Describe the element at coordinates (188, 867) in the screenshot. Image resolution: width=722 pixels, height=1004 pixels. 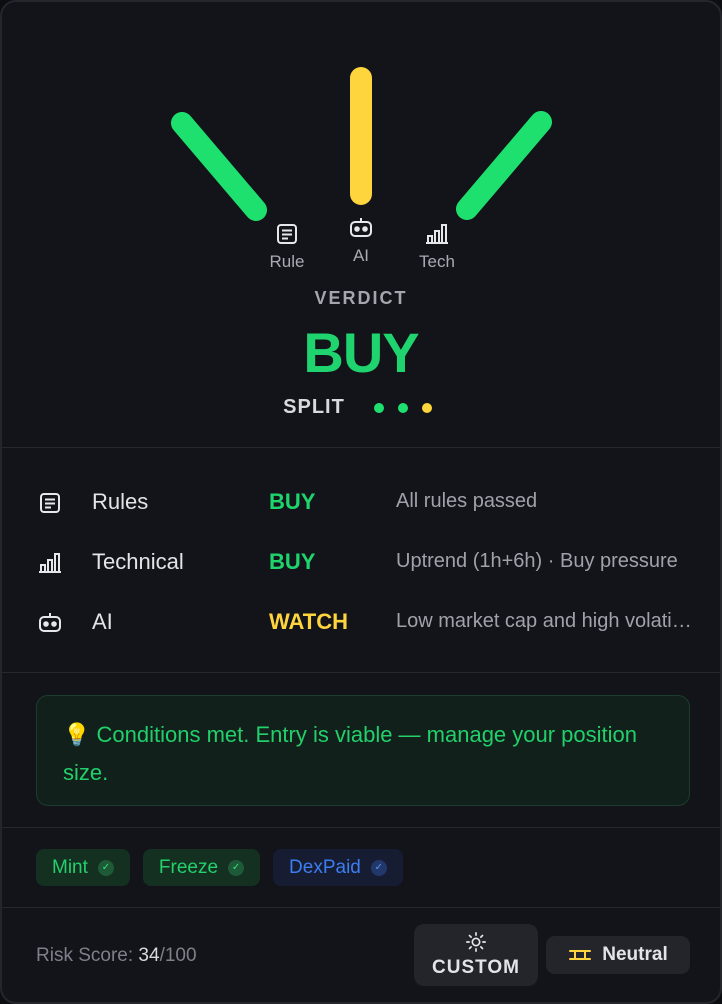
I see `tag-label: Freeze` at that location.